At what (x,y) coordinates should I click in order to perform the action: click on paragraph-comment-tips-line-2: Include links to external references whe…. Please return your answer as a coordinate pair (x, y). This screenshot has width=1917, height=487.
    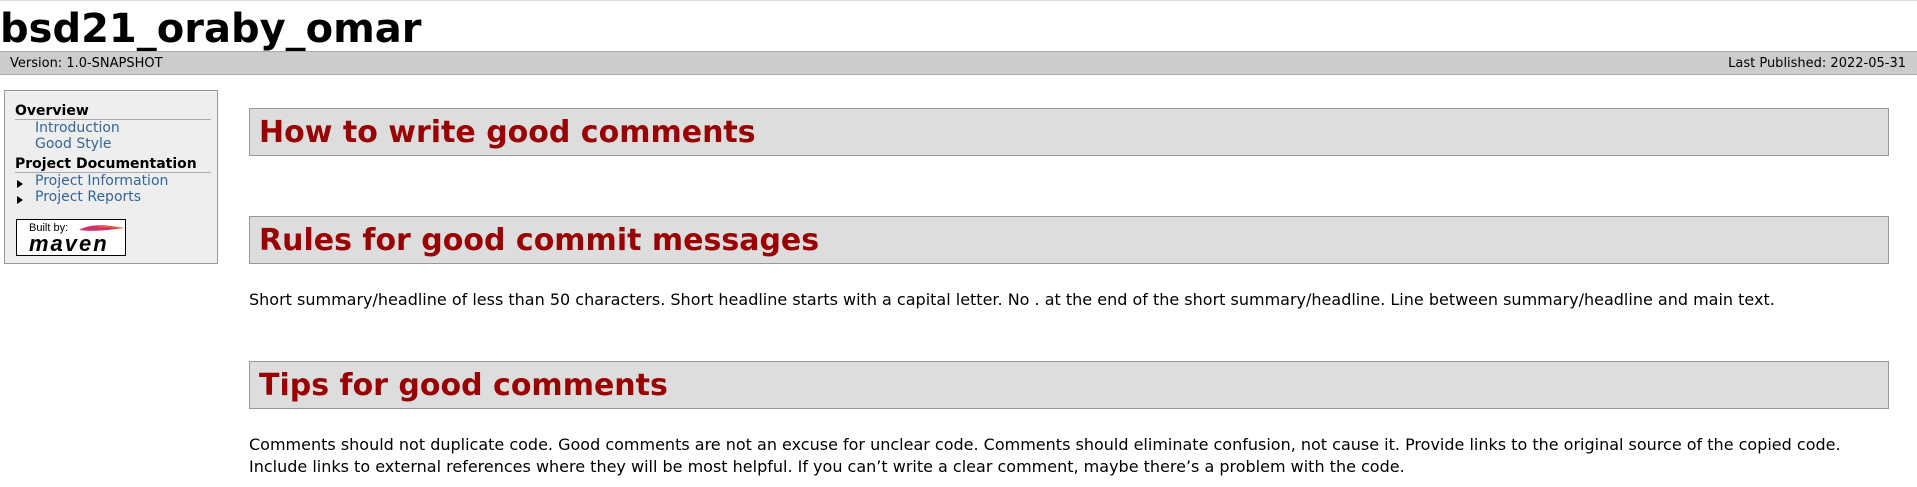
    Looking at the image, I should click on (827, 466).